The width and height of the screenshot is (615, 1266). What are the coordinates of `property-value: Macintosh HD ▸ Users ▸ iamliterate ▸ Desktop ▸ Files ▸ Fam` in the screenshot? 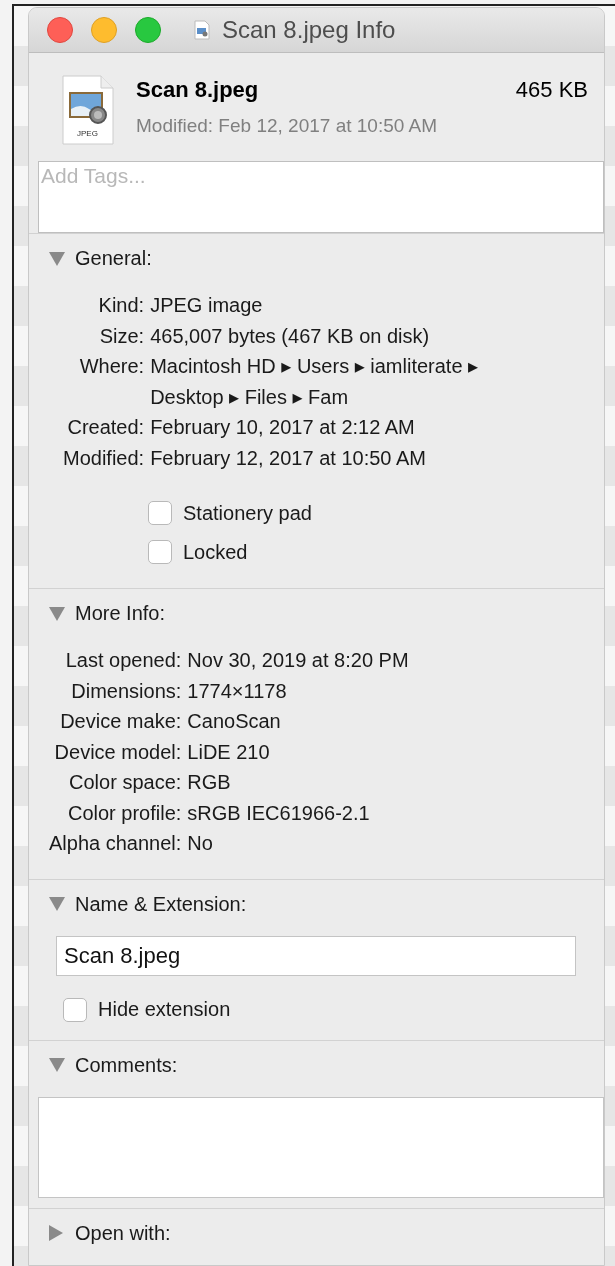 It's located at (315, 382).